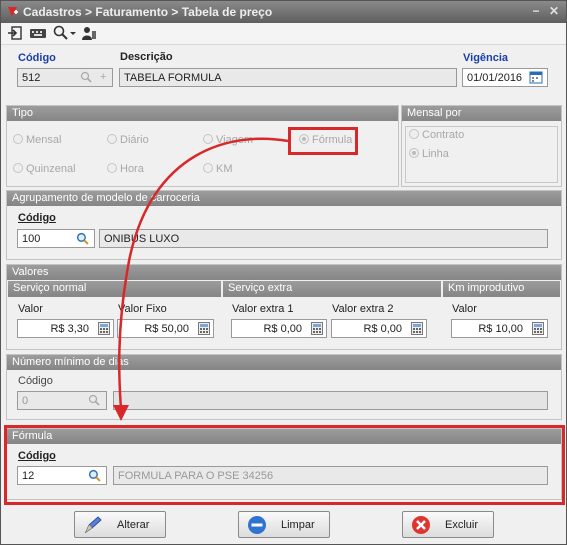 The height and width of the screenshot is (546, 567). What do you see at coordinates (65, 77) in the screenshot?
I see `codigo-field: 512 +` at bounding box center [65, 77].